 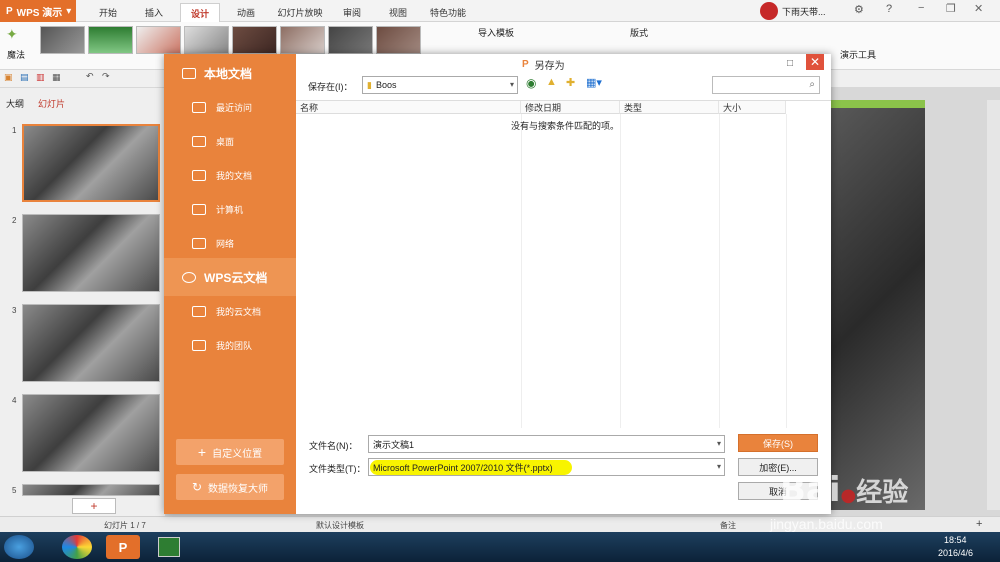 What do you see at coordinates (154, 12) in the screenshot?
I see `tab-insert: 插入` at bounding box center [154, 12].